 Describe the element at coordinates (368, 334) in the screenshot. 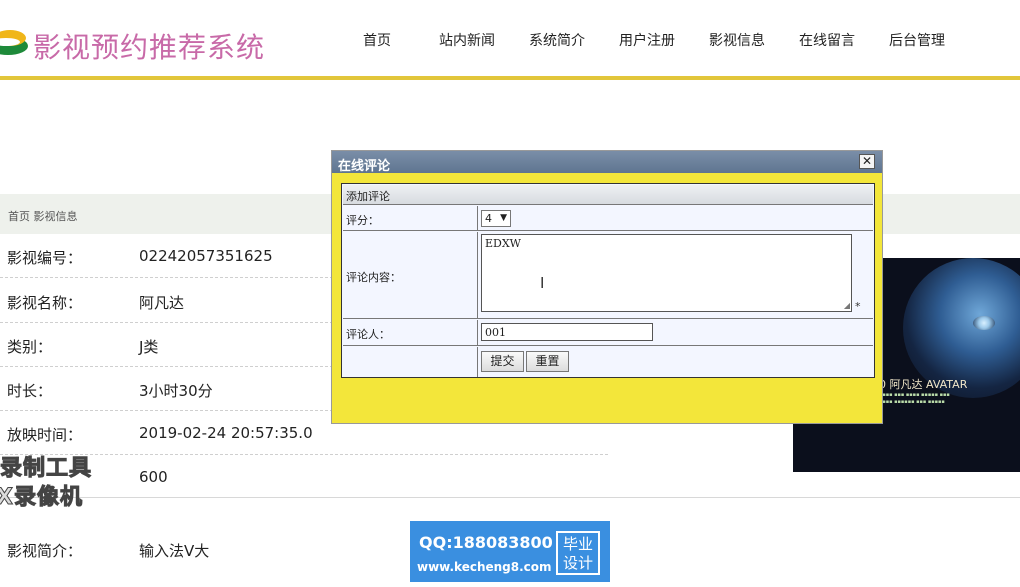

I see `reviewer-label: 评论人：` at that location.